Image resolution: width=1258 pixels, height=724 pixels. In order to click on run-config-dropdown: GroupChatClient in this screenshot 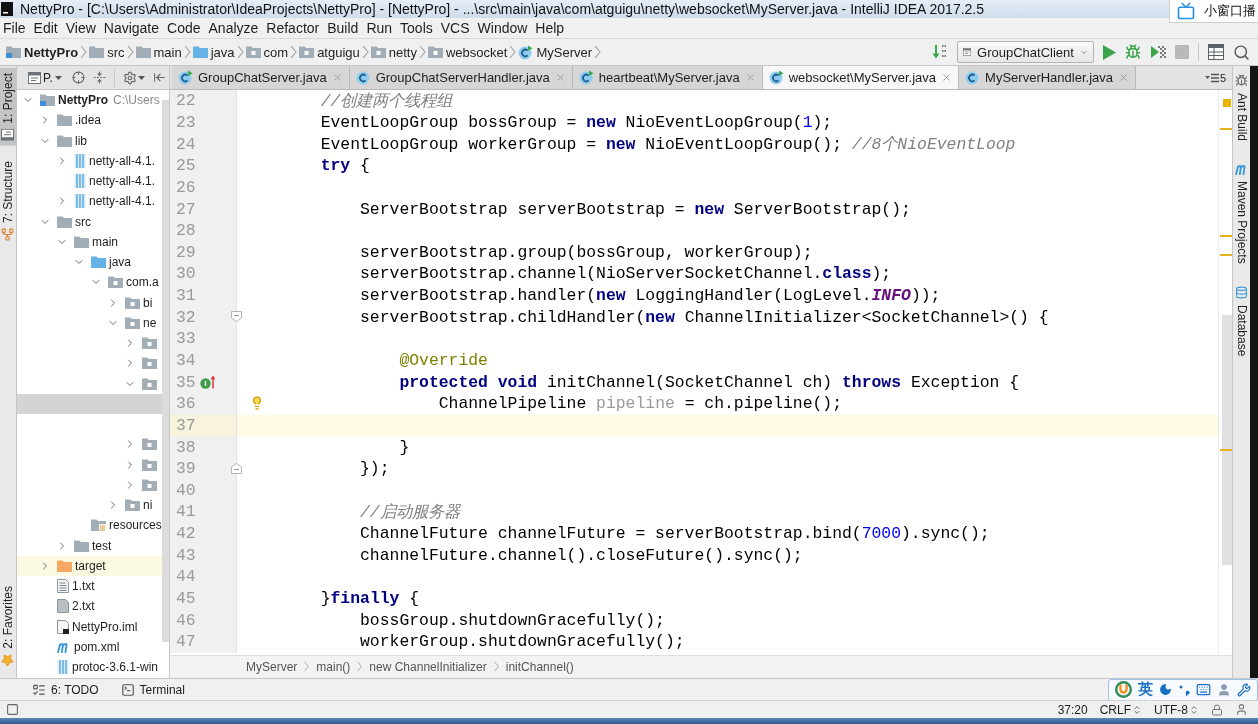, I will do `click(1025, 52)`.